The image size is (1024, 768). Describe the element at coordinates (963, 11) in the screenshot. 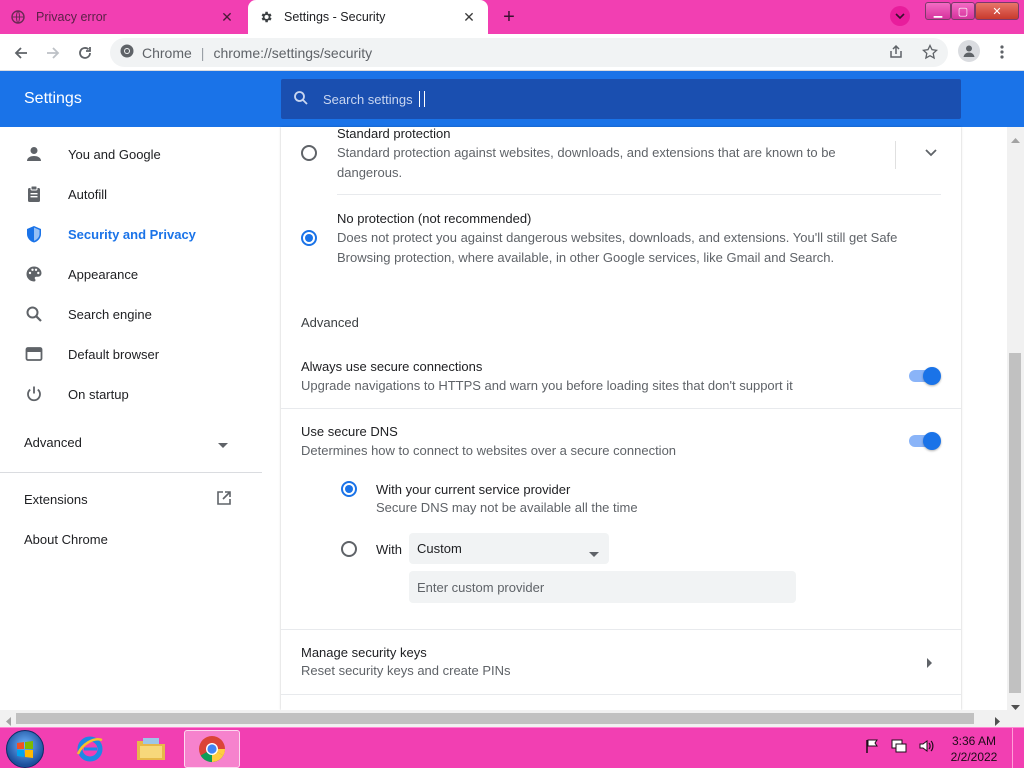

I see `maximize-button: ▢` at that location.